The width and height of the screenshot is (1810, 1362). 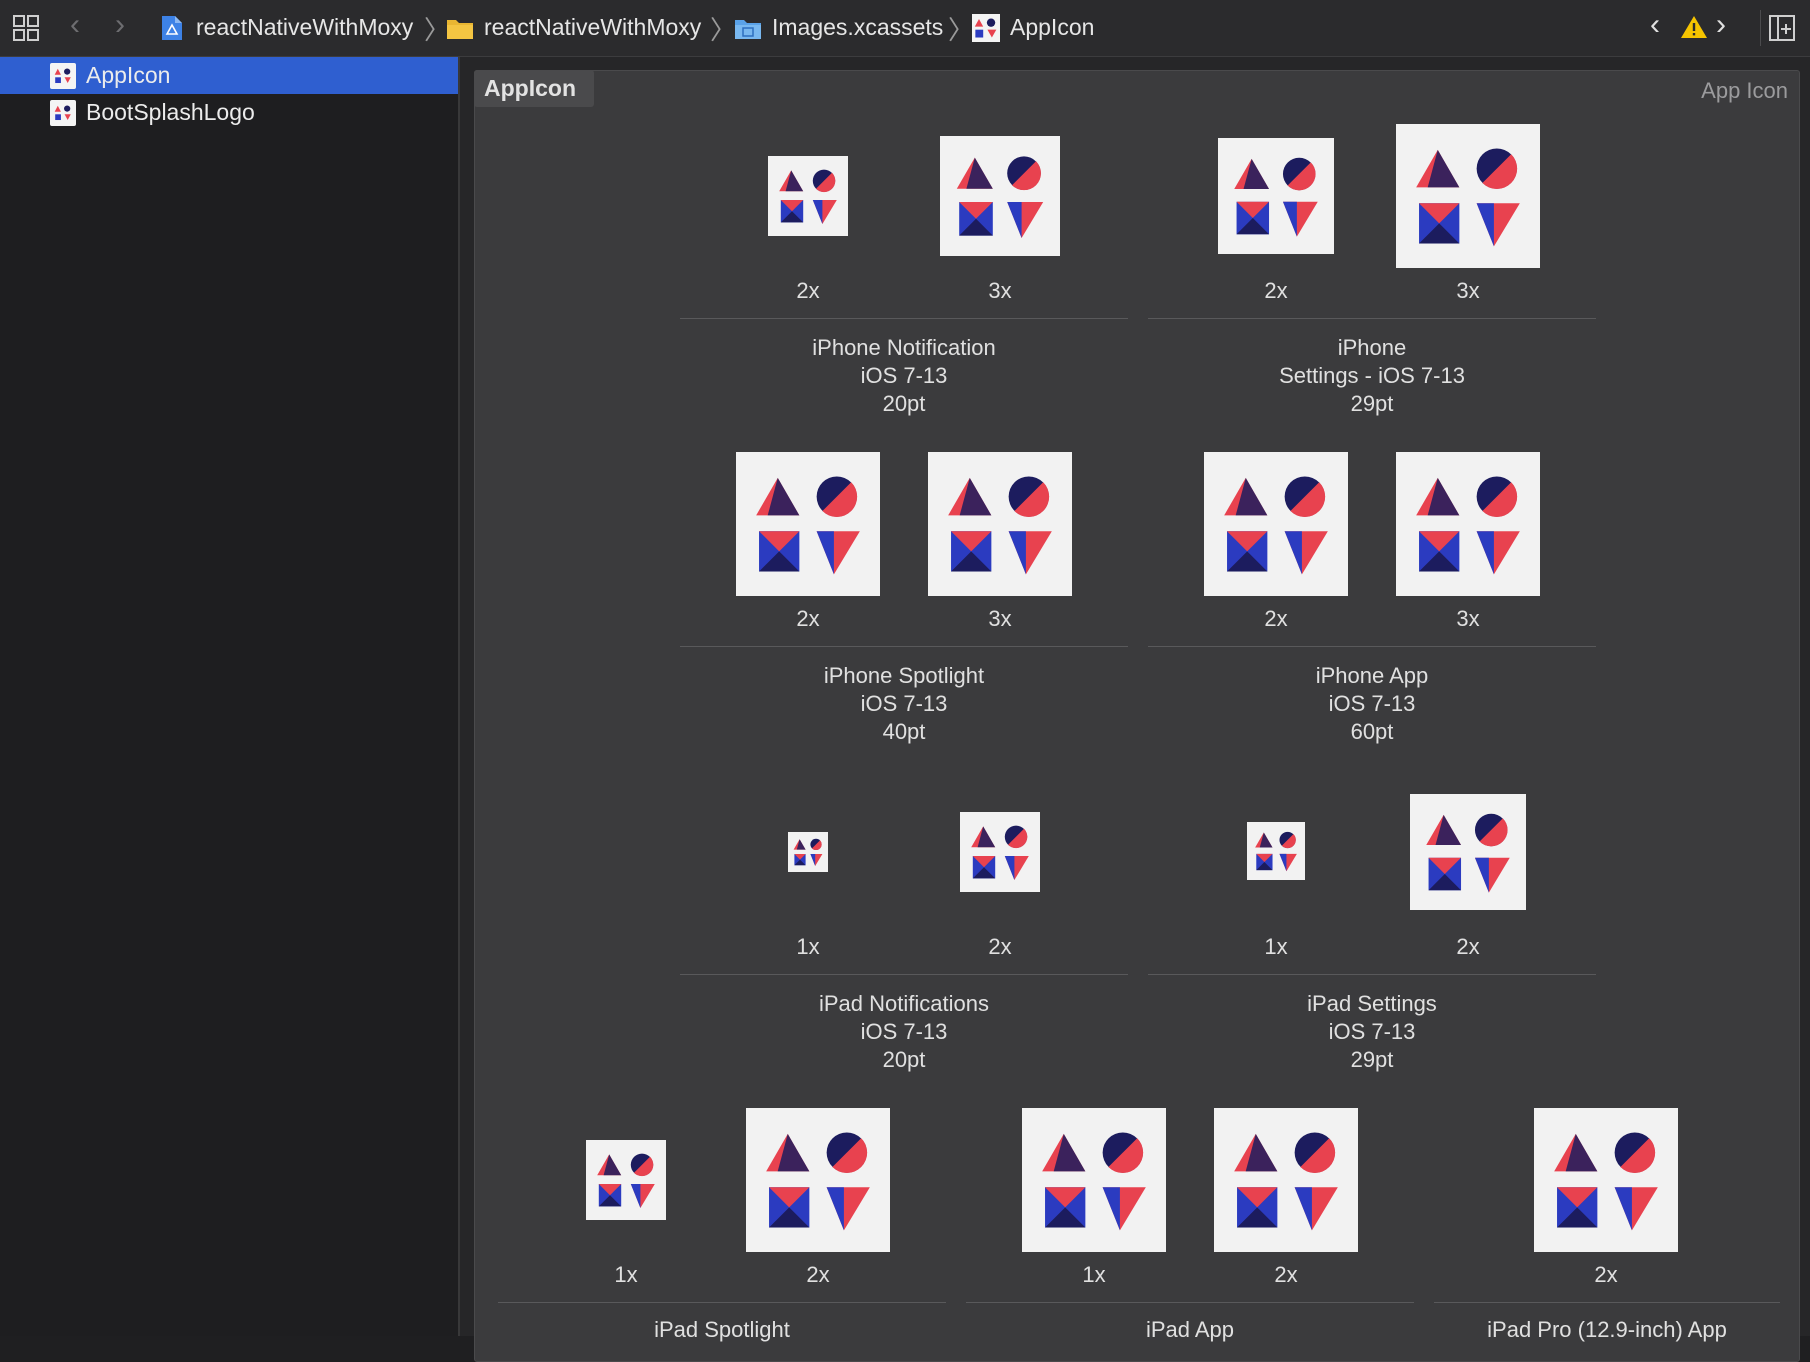 I want to click on icon-group-title-line: iPhone App, so click(x=1372, y=675).